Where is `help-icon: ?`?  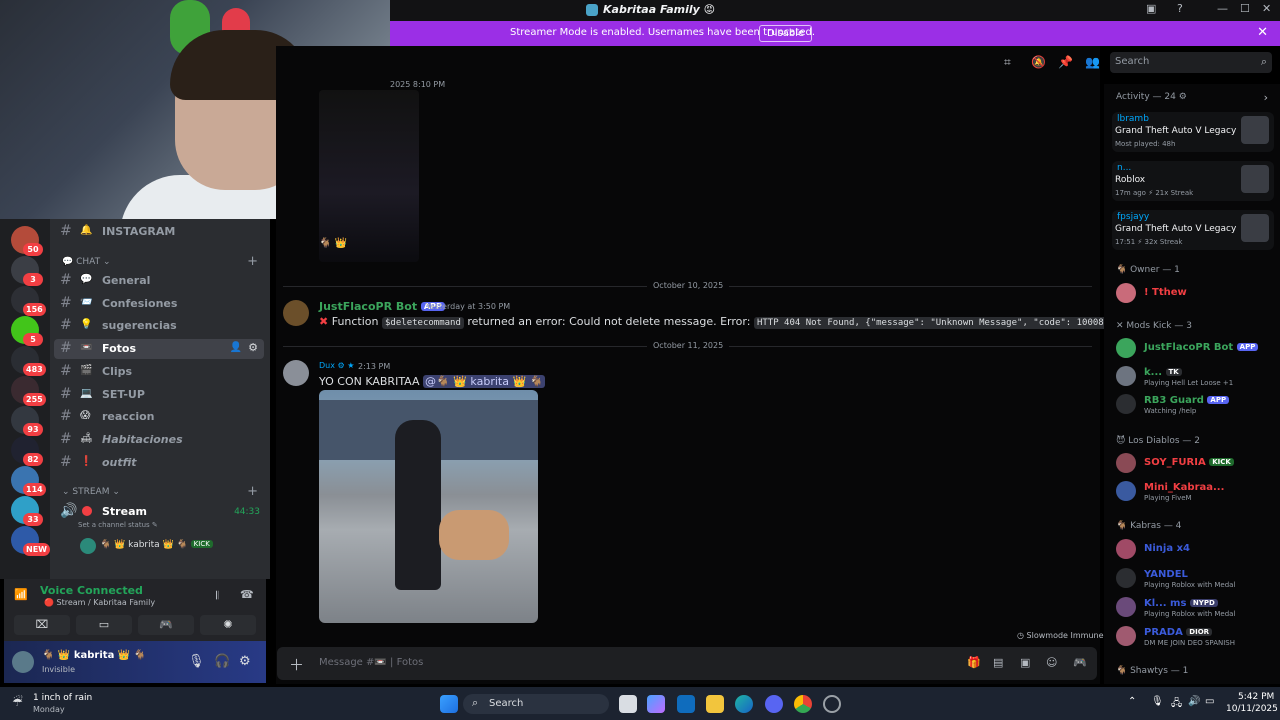 help-icon: ? is located at coordinates (1180, 8).